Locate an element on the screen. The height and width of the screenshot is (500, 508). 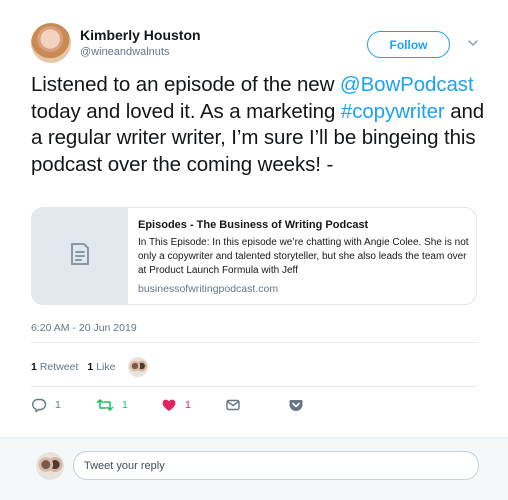
document-icon is located at coordinates (80, 256).